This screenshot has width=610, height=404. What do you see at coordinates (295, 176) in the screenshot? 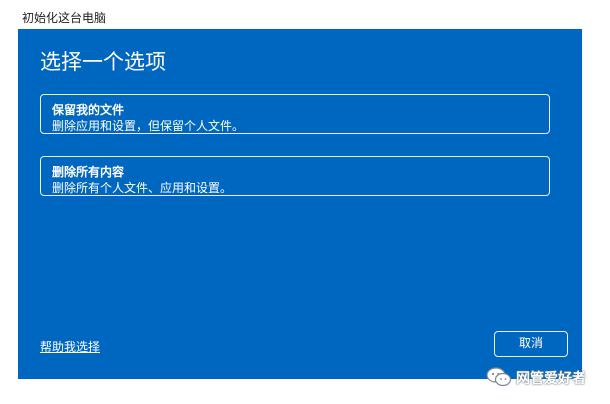
I see `remove-everything-option: 删除所有内容 删除所有个人文件、应用和设置。` at bounding box center [295, 176].